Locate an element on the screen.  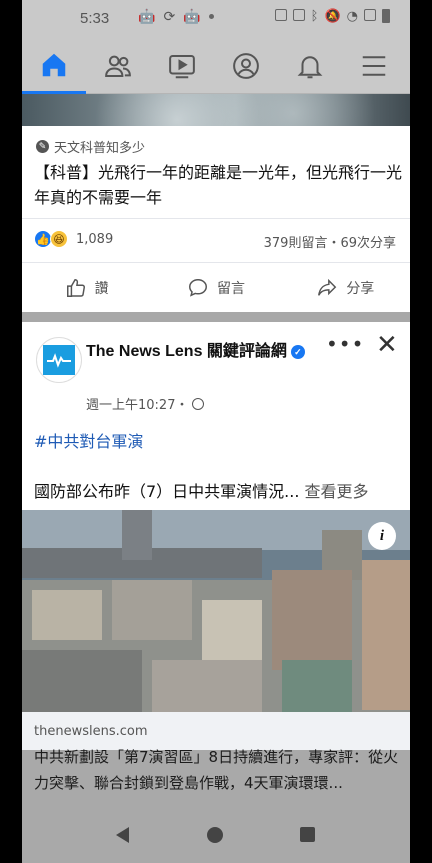
close-button: ✕ is located at coordinates (387, 345).